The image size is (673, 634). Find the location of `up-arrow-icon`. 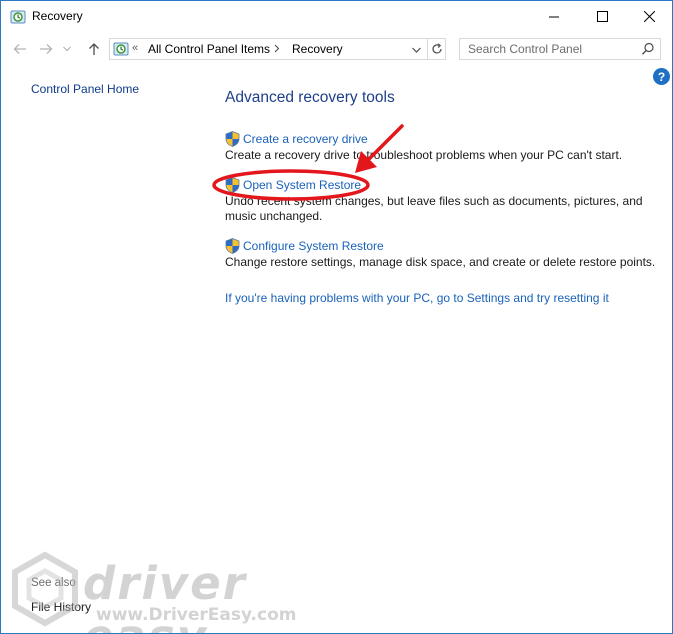

up-arrow-icon is located at coordinates (94, 49).